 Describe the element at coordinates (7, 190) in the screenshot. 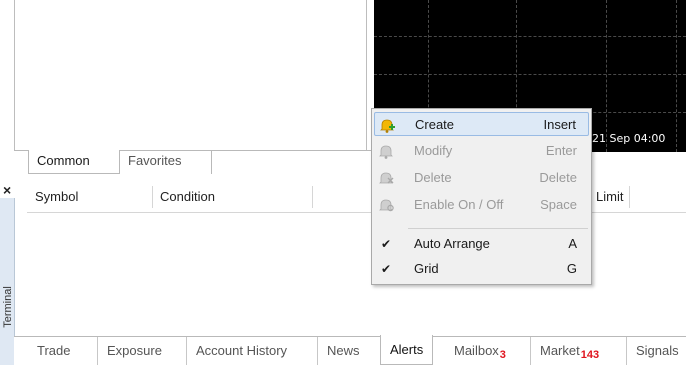

I see `close-icon: ×` at that location.